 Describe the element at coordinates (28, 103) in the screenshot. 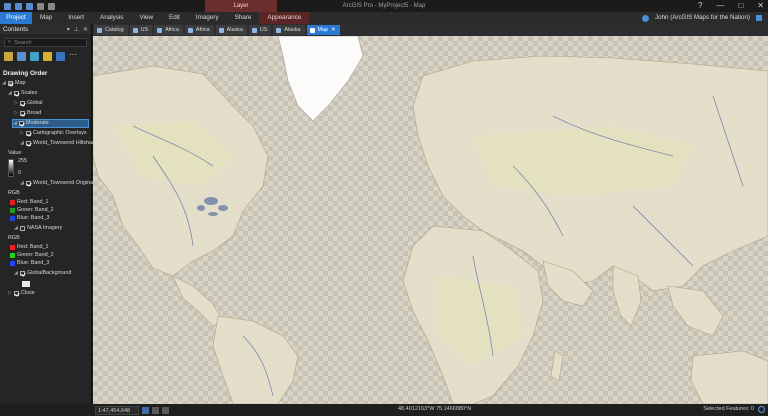

I see `tree-item-global: ▷ Global` at that location.